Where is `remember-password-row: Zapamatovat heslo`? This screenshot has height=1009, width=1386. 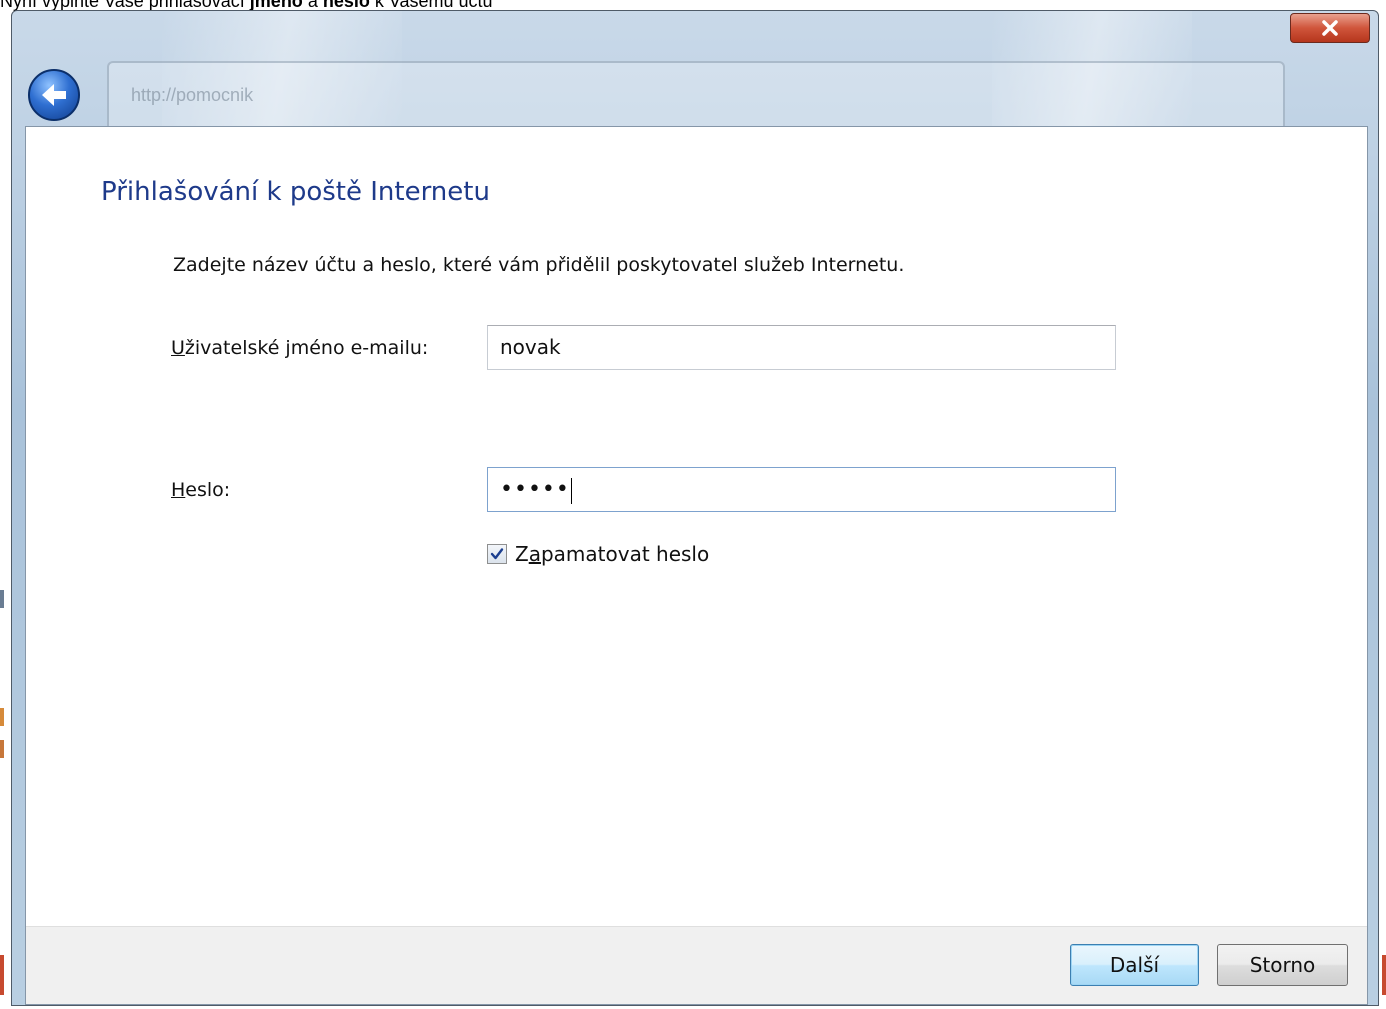 remember-password-row: Zapamatovat heslo is located at coordinates (598, 554).